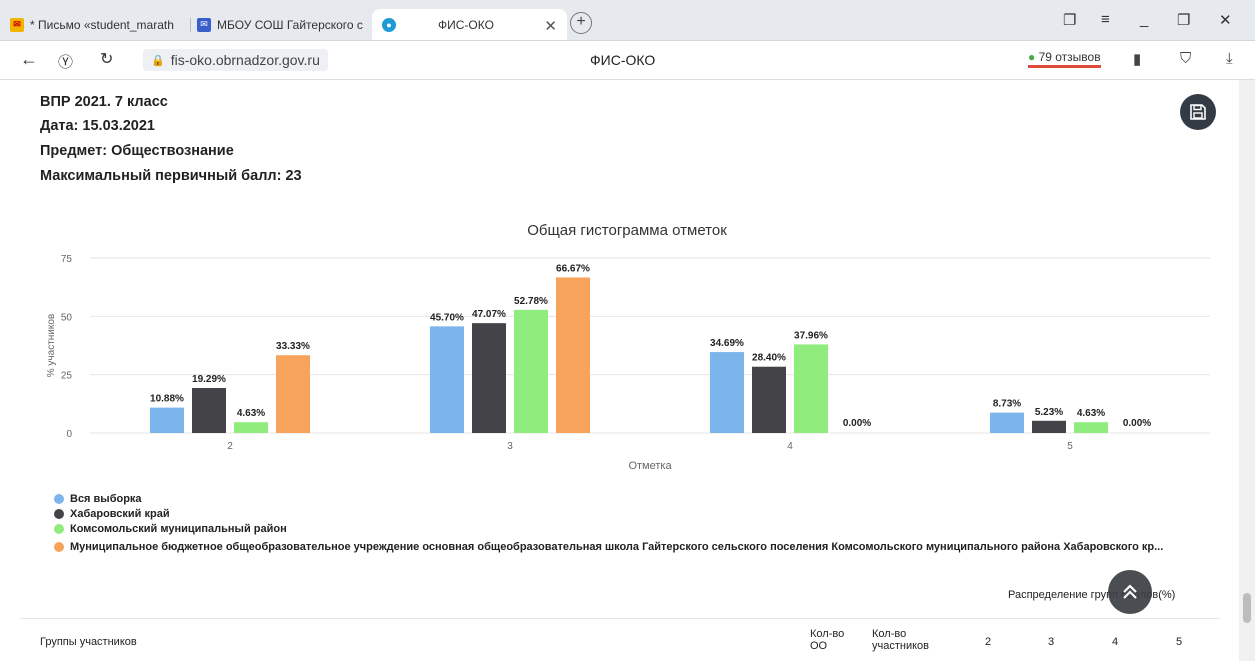 The height and width of the screenshot is (661, 1255). What do you see at coordinates (1007, 404) in the screenshot?
I see `data-label: 8.73%` at bounding box center [1007, 404].